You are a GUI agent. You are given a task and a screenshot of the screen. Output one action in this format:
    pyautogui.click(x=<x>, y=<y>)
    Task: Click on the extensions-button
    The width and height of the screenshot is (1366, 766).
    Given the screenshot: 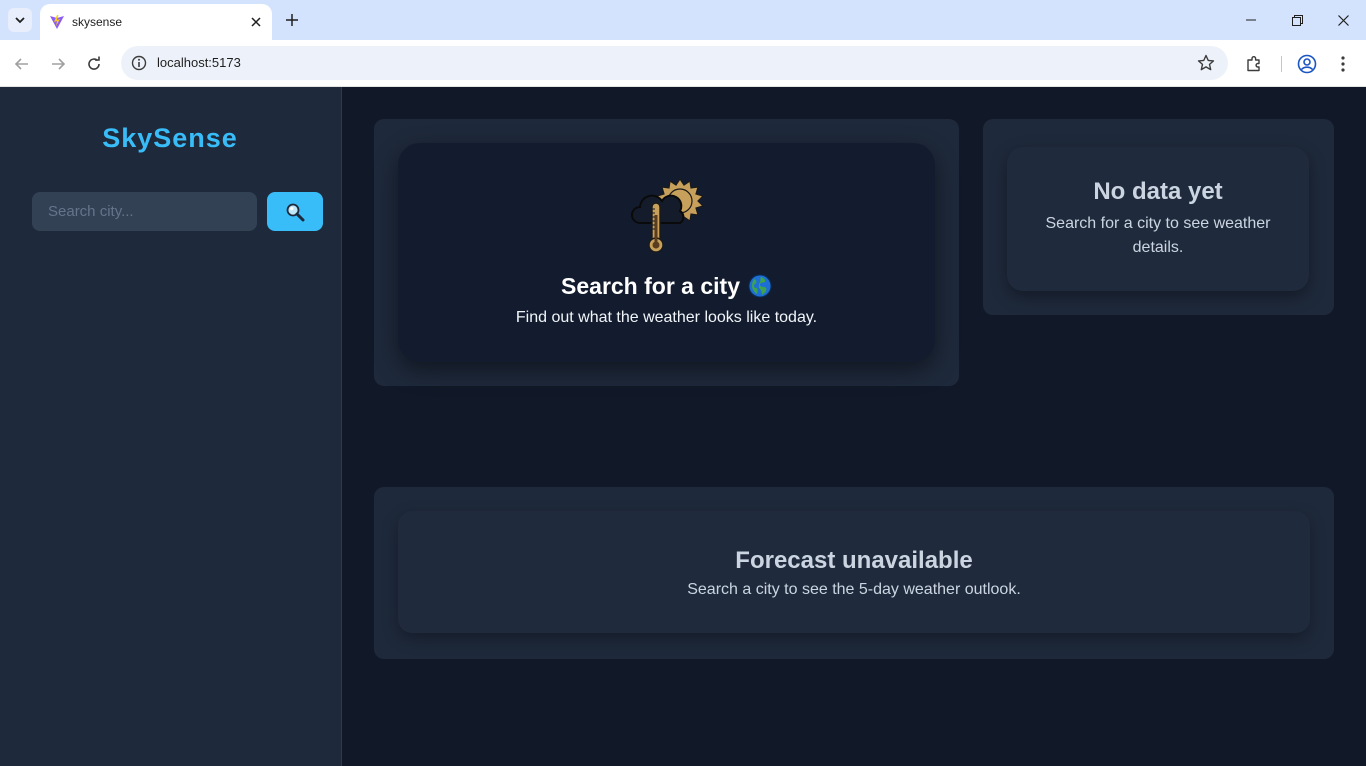 What is the action you would take?
    pyautogui.click(x=1254, y=64)
    